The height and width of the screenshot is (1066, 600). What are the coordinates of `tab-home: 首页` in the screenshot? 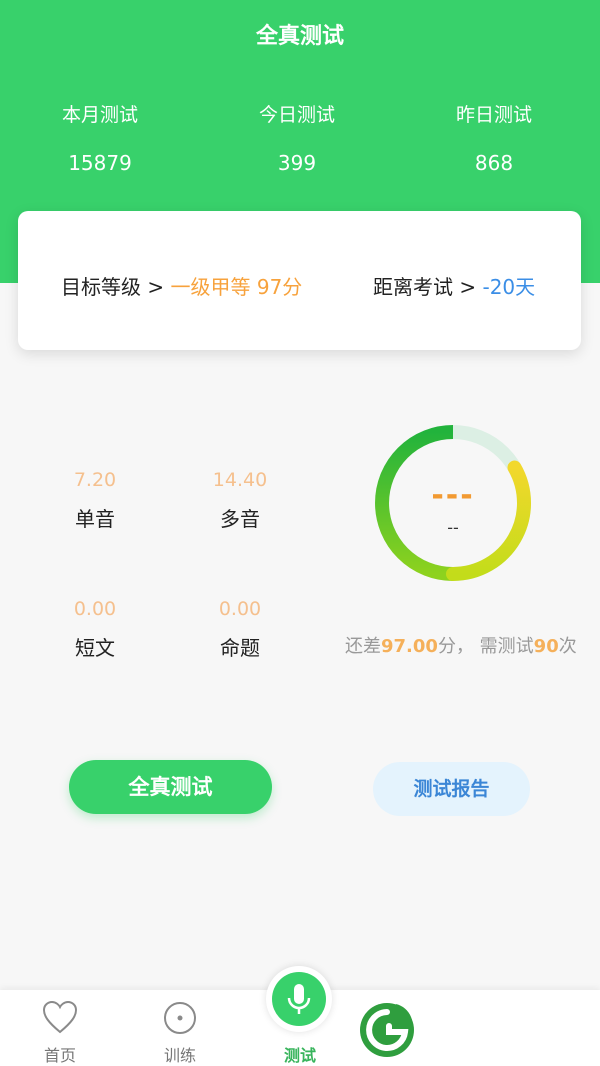 It's located at (60, 1028).